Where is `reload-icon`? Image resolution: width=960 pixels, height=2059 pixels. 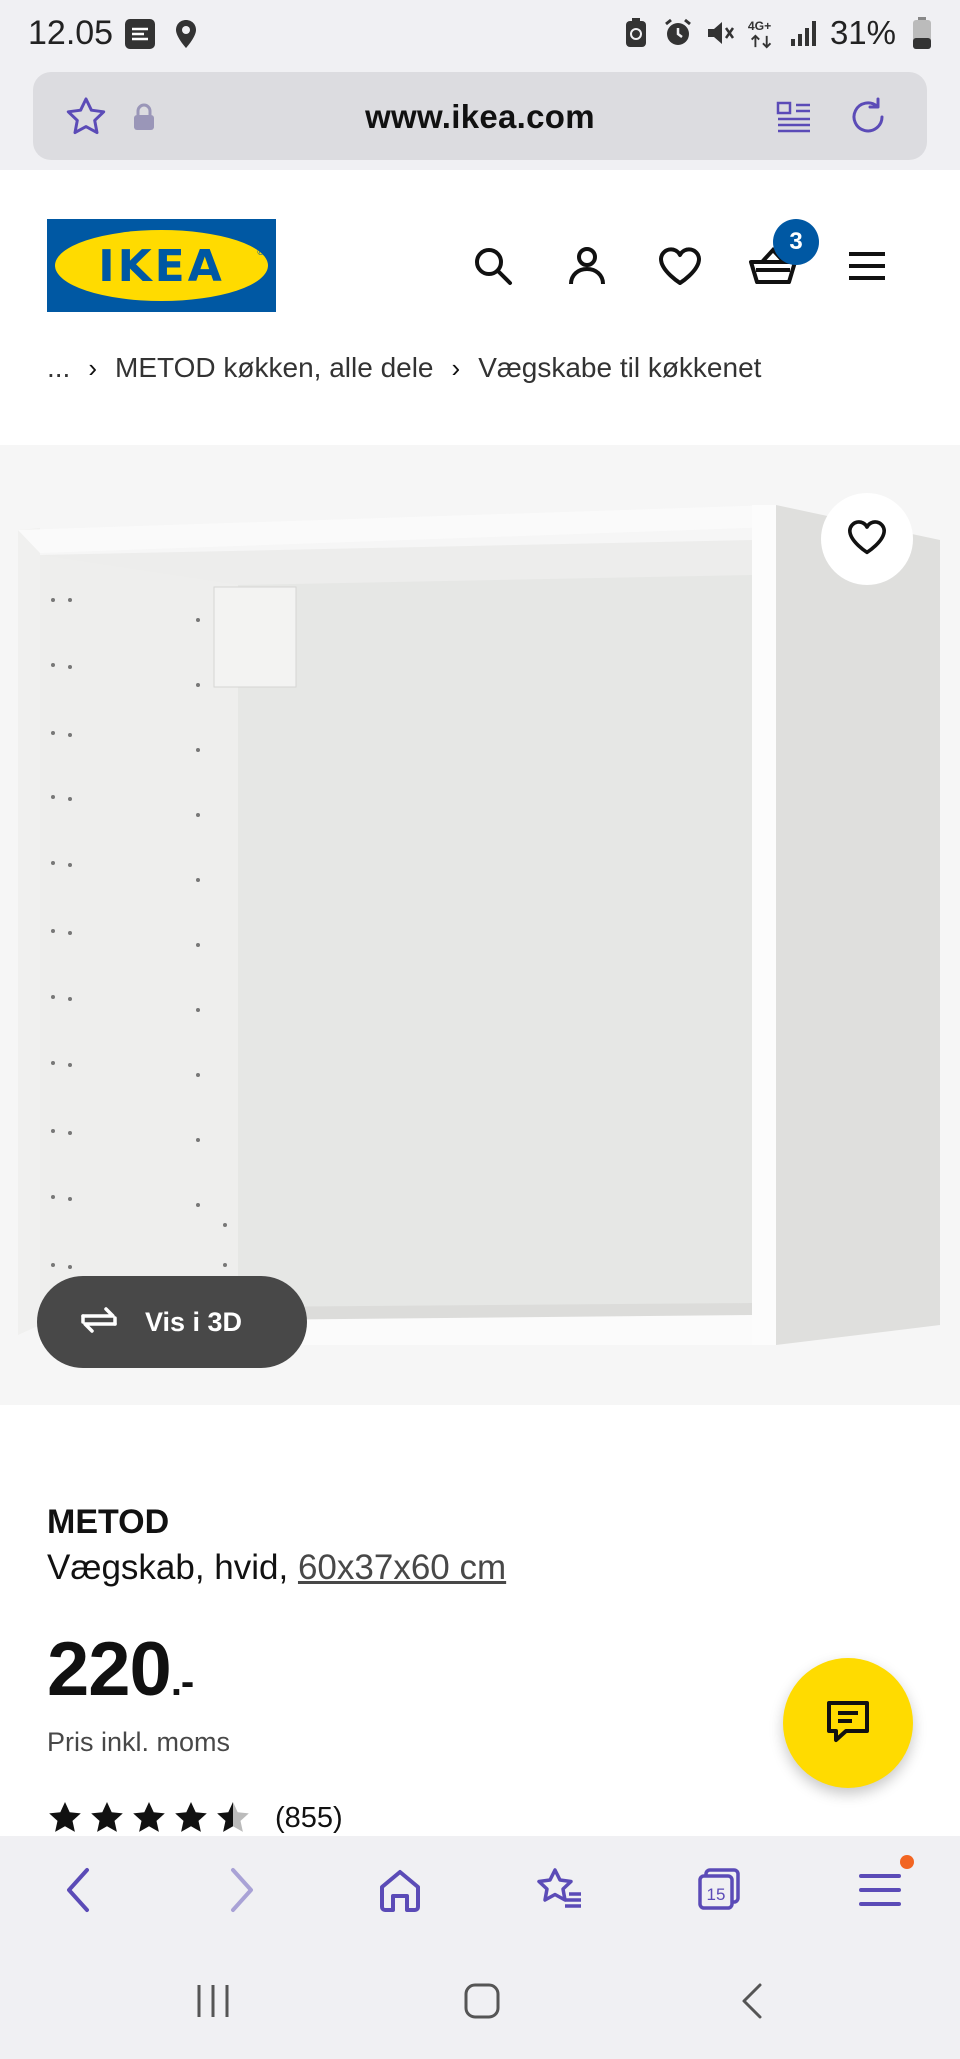
reload-icon is located at coordinates (868, 117).